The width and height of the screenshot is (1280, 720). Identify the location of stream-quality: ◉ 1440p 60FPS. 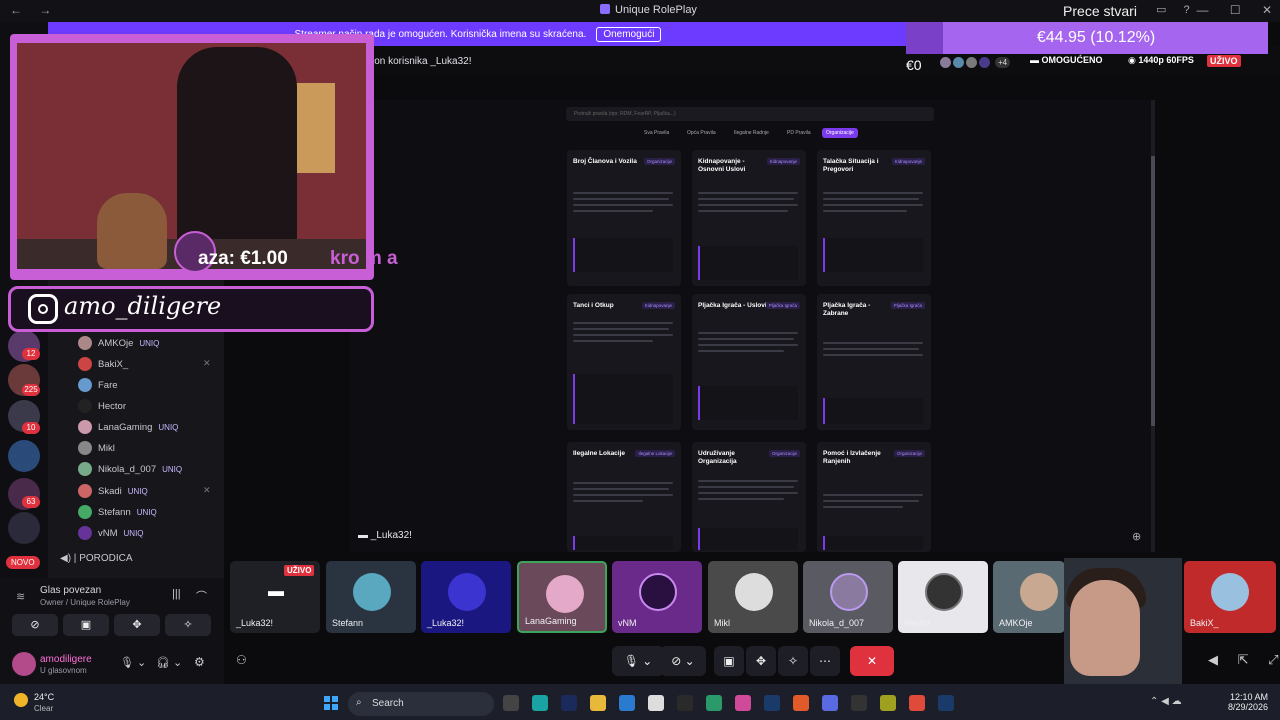
(1161, 60).